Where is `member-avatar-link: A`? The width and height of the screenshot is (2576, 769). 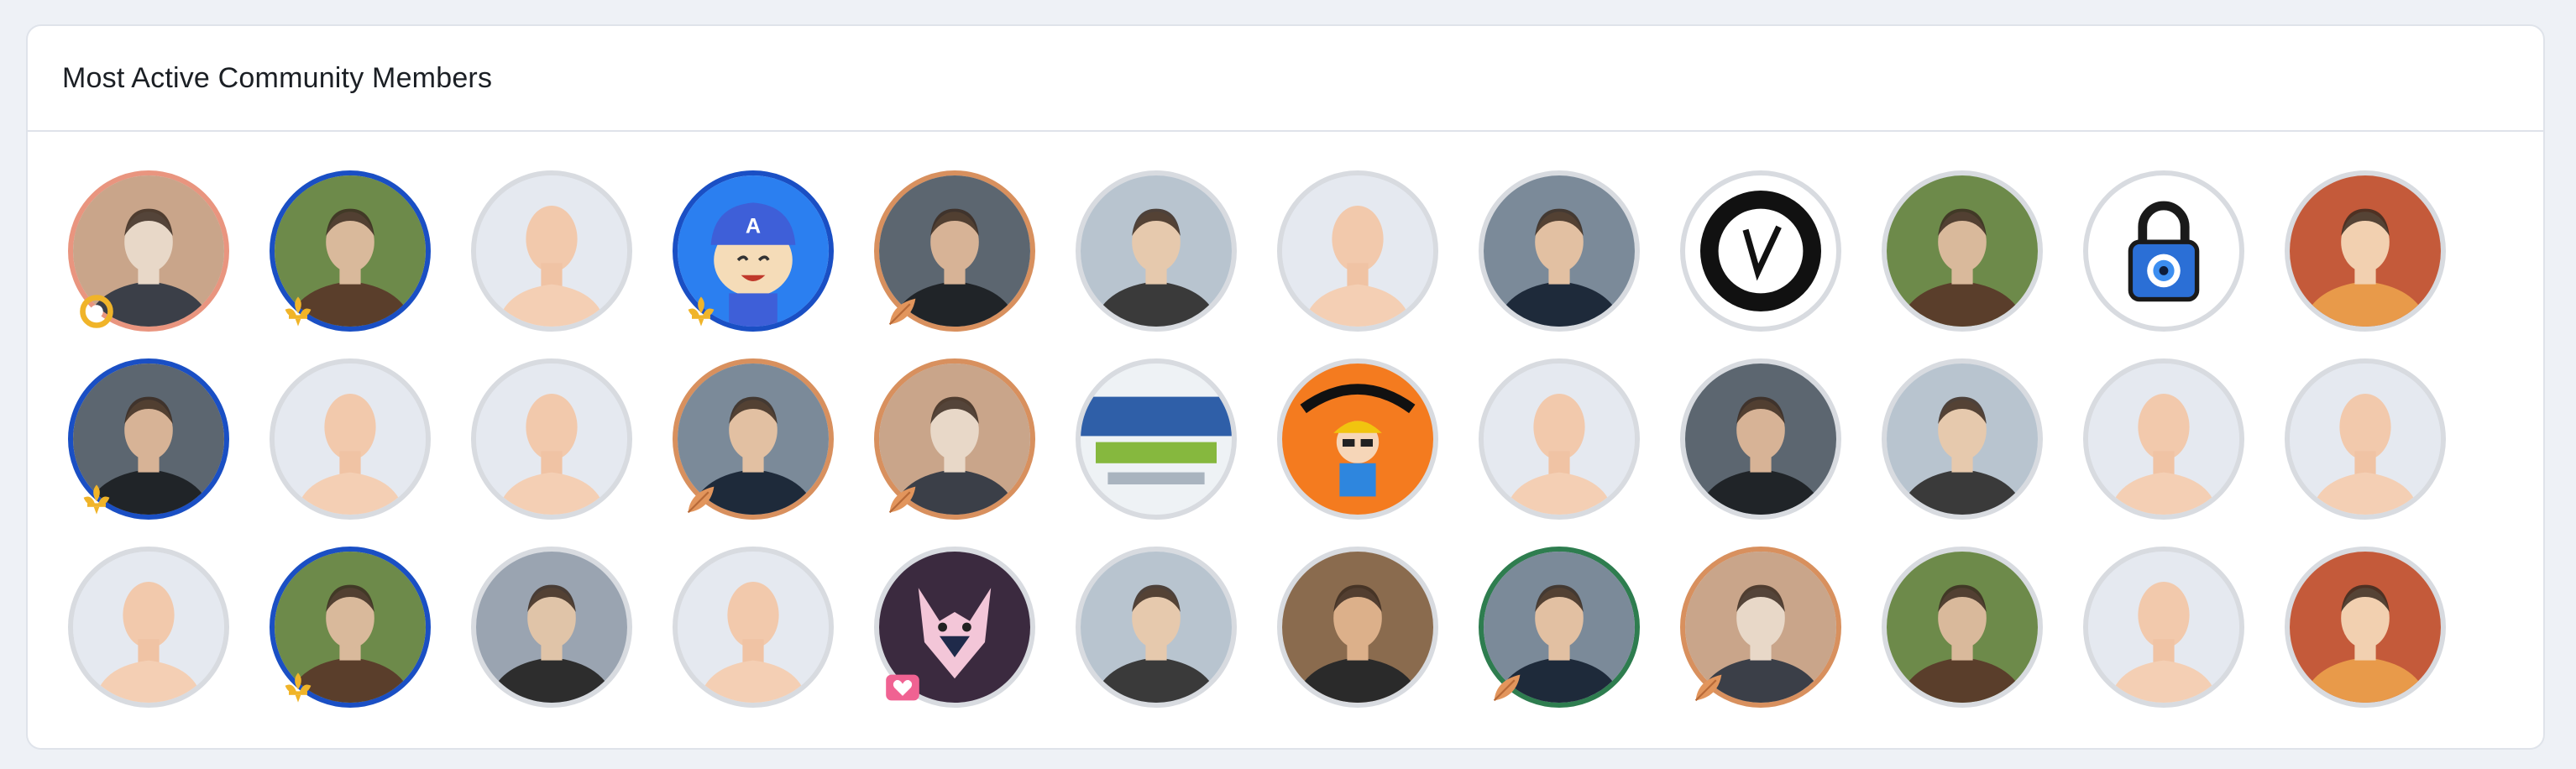
member-avatar-link: A is located at coordinates (753, 251).